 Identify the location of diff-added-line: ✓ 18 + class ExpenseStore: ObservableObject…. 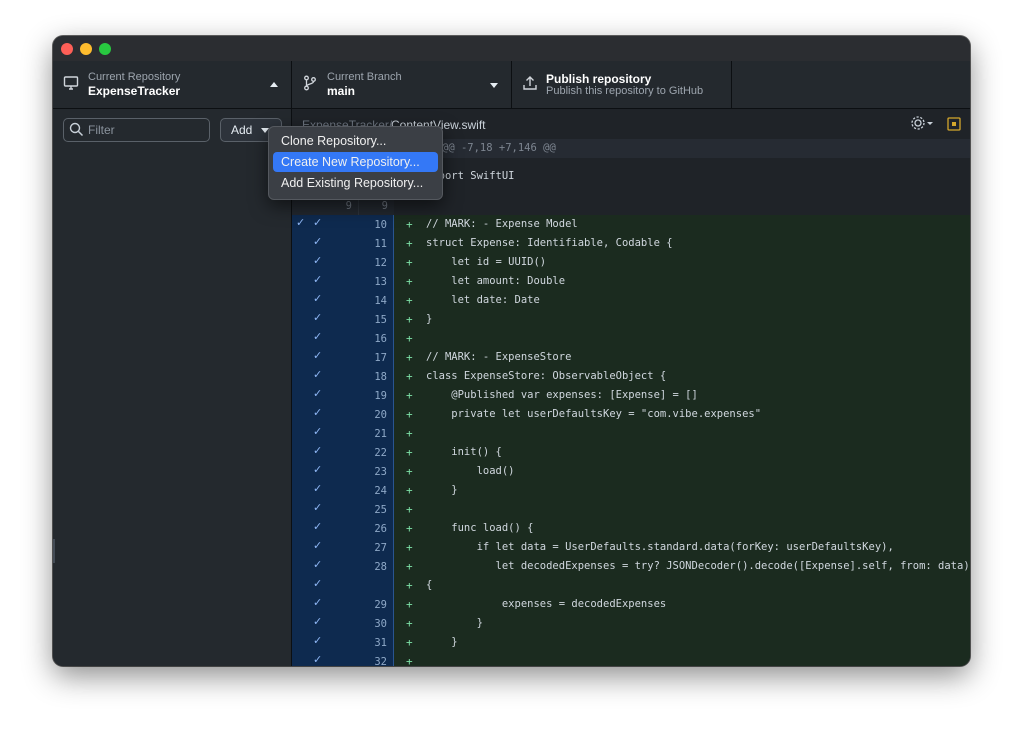
(631, 376).